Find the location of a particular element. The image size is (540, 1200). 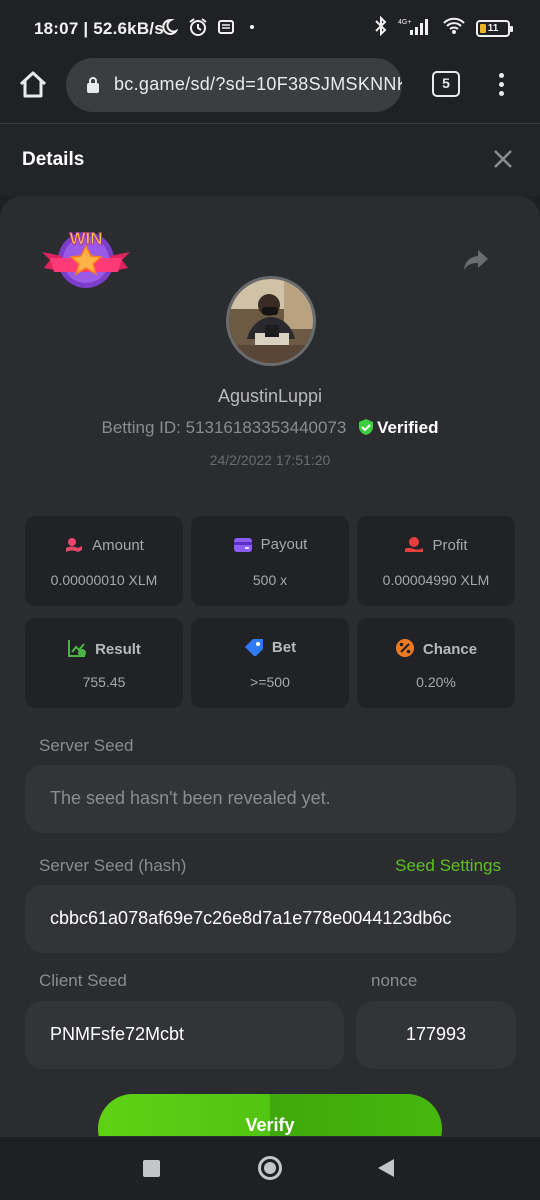

battery-level: 11 is located at coordinates (493, 28).